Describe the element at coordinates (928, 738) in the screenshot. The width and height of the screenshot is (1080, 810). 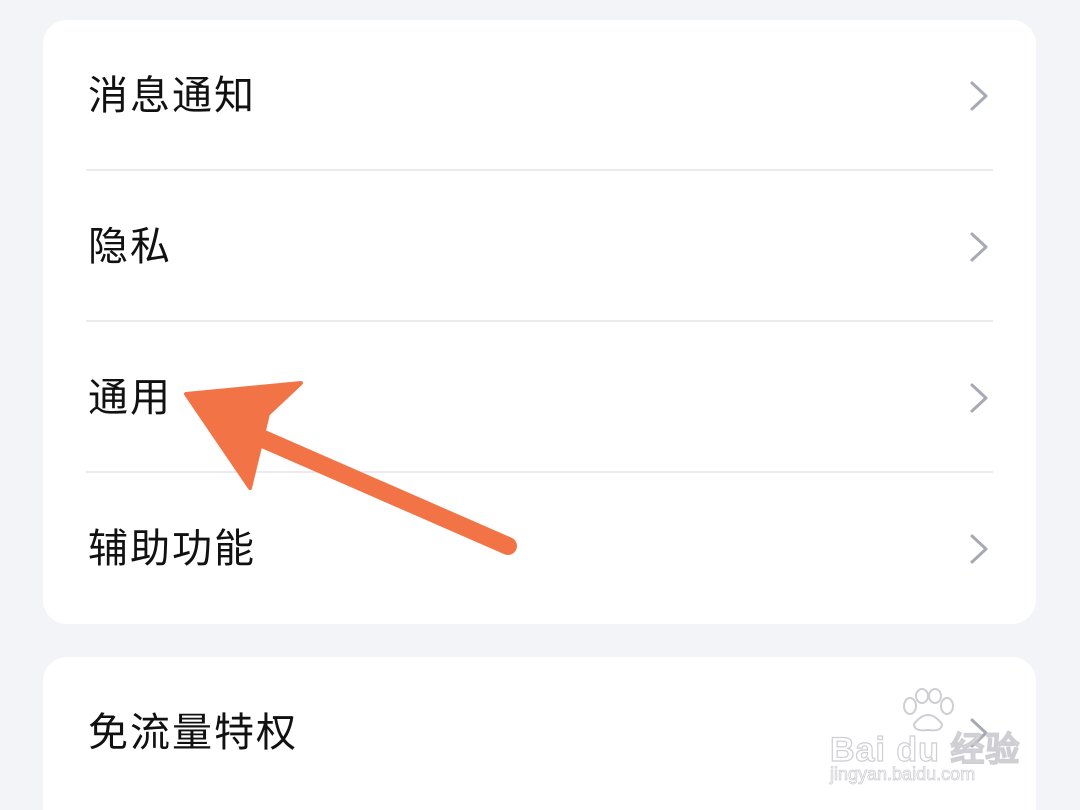
I see `watermark: Bai du 经验 jingyan.baidu.com` at that location.